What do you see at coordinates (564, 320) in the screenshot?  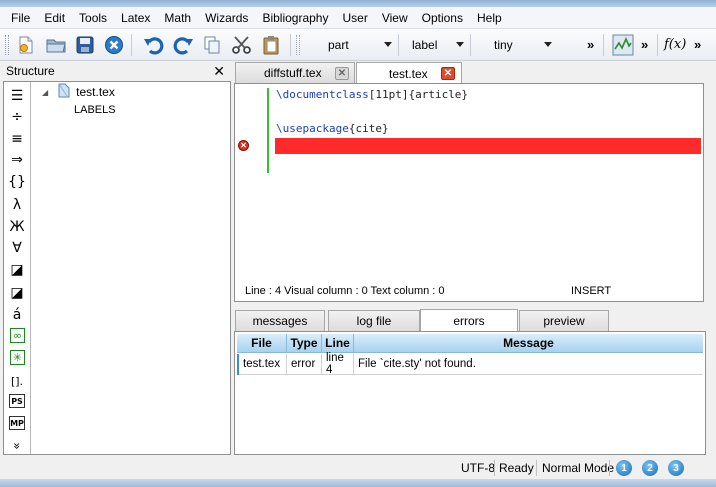 I see `tab-preview: preview` at bounding box center [564, 320].